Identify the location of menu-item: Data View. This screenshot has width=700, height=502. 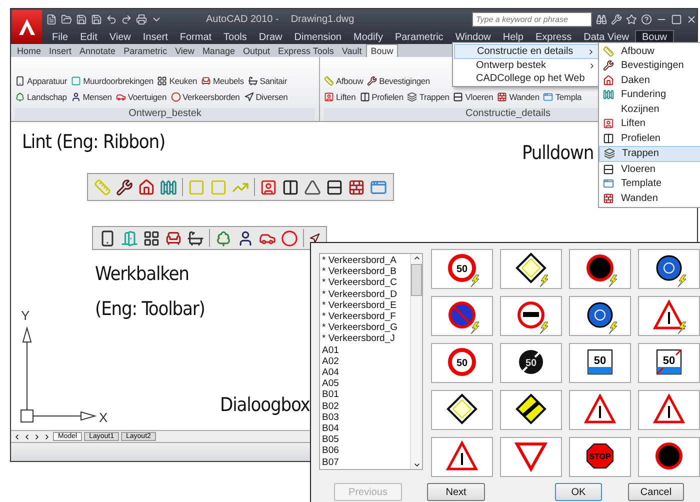
(606, 37).